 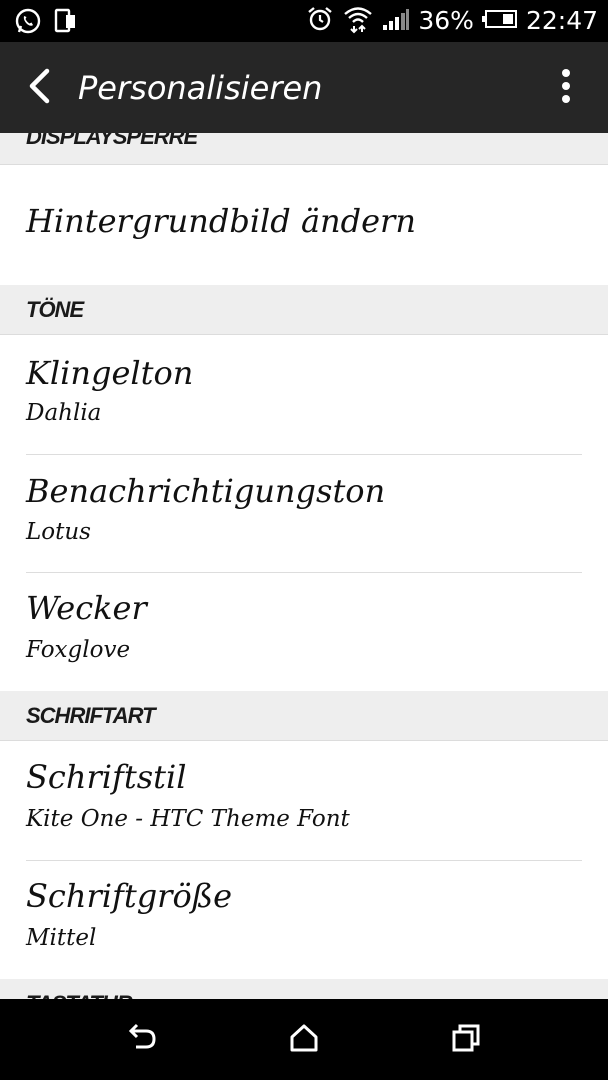 I want to click on item-title: Schriftgröße, so click(x=129, y=896).